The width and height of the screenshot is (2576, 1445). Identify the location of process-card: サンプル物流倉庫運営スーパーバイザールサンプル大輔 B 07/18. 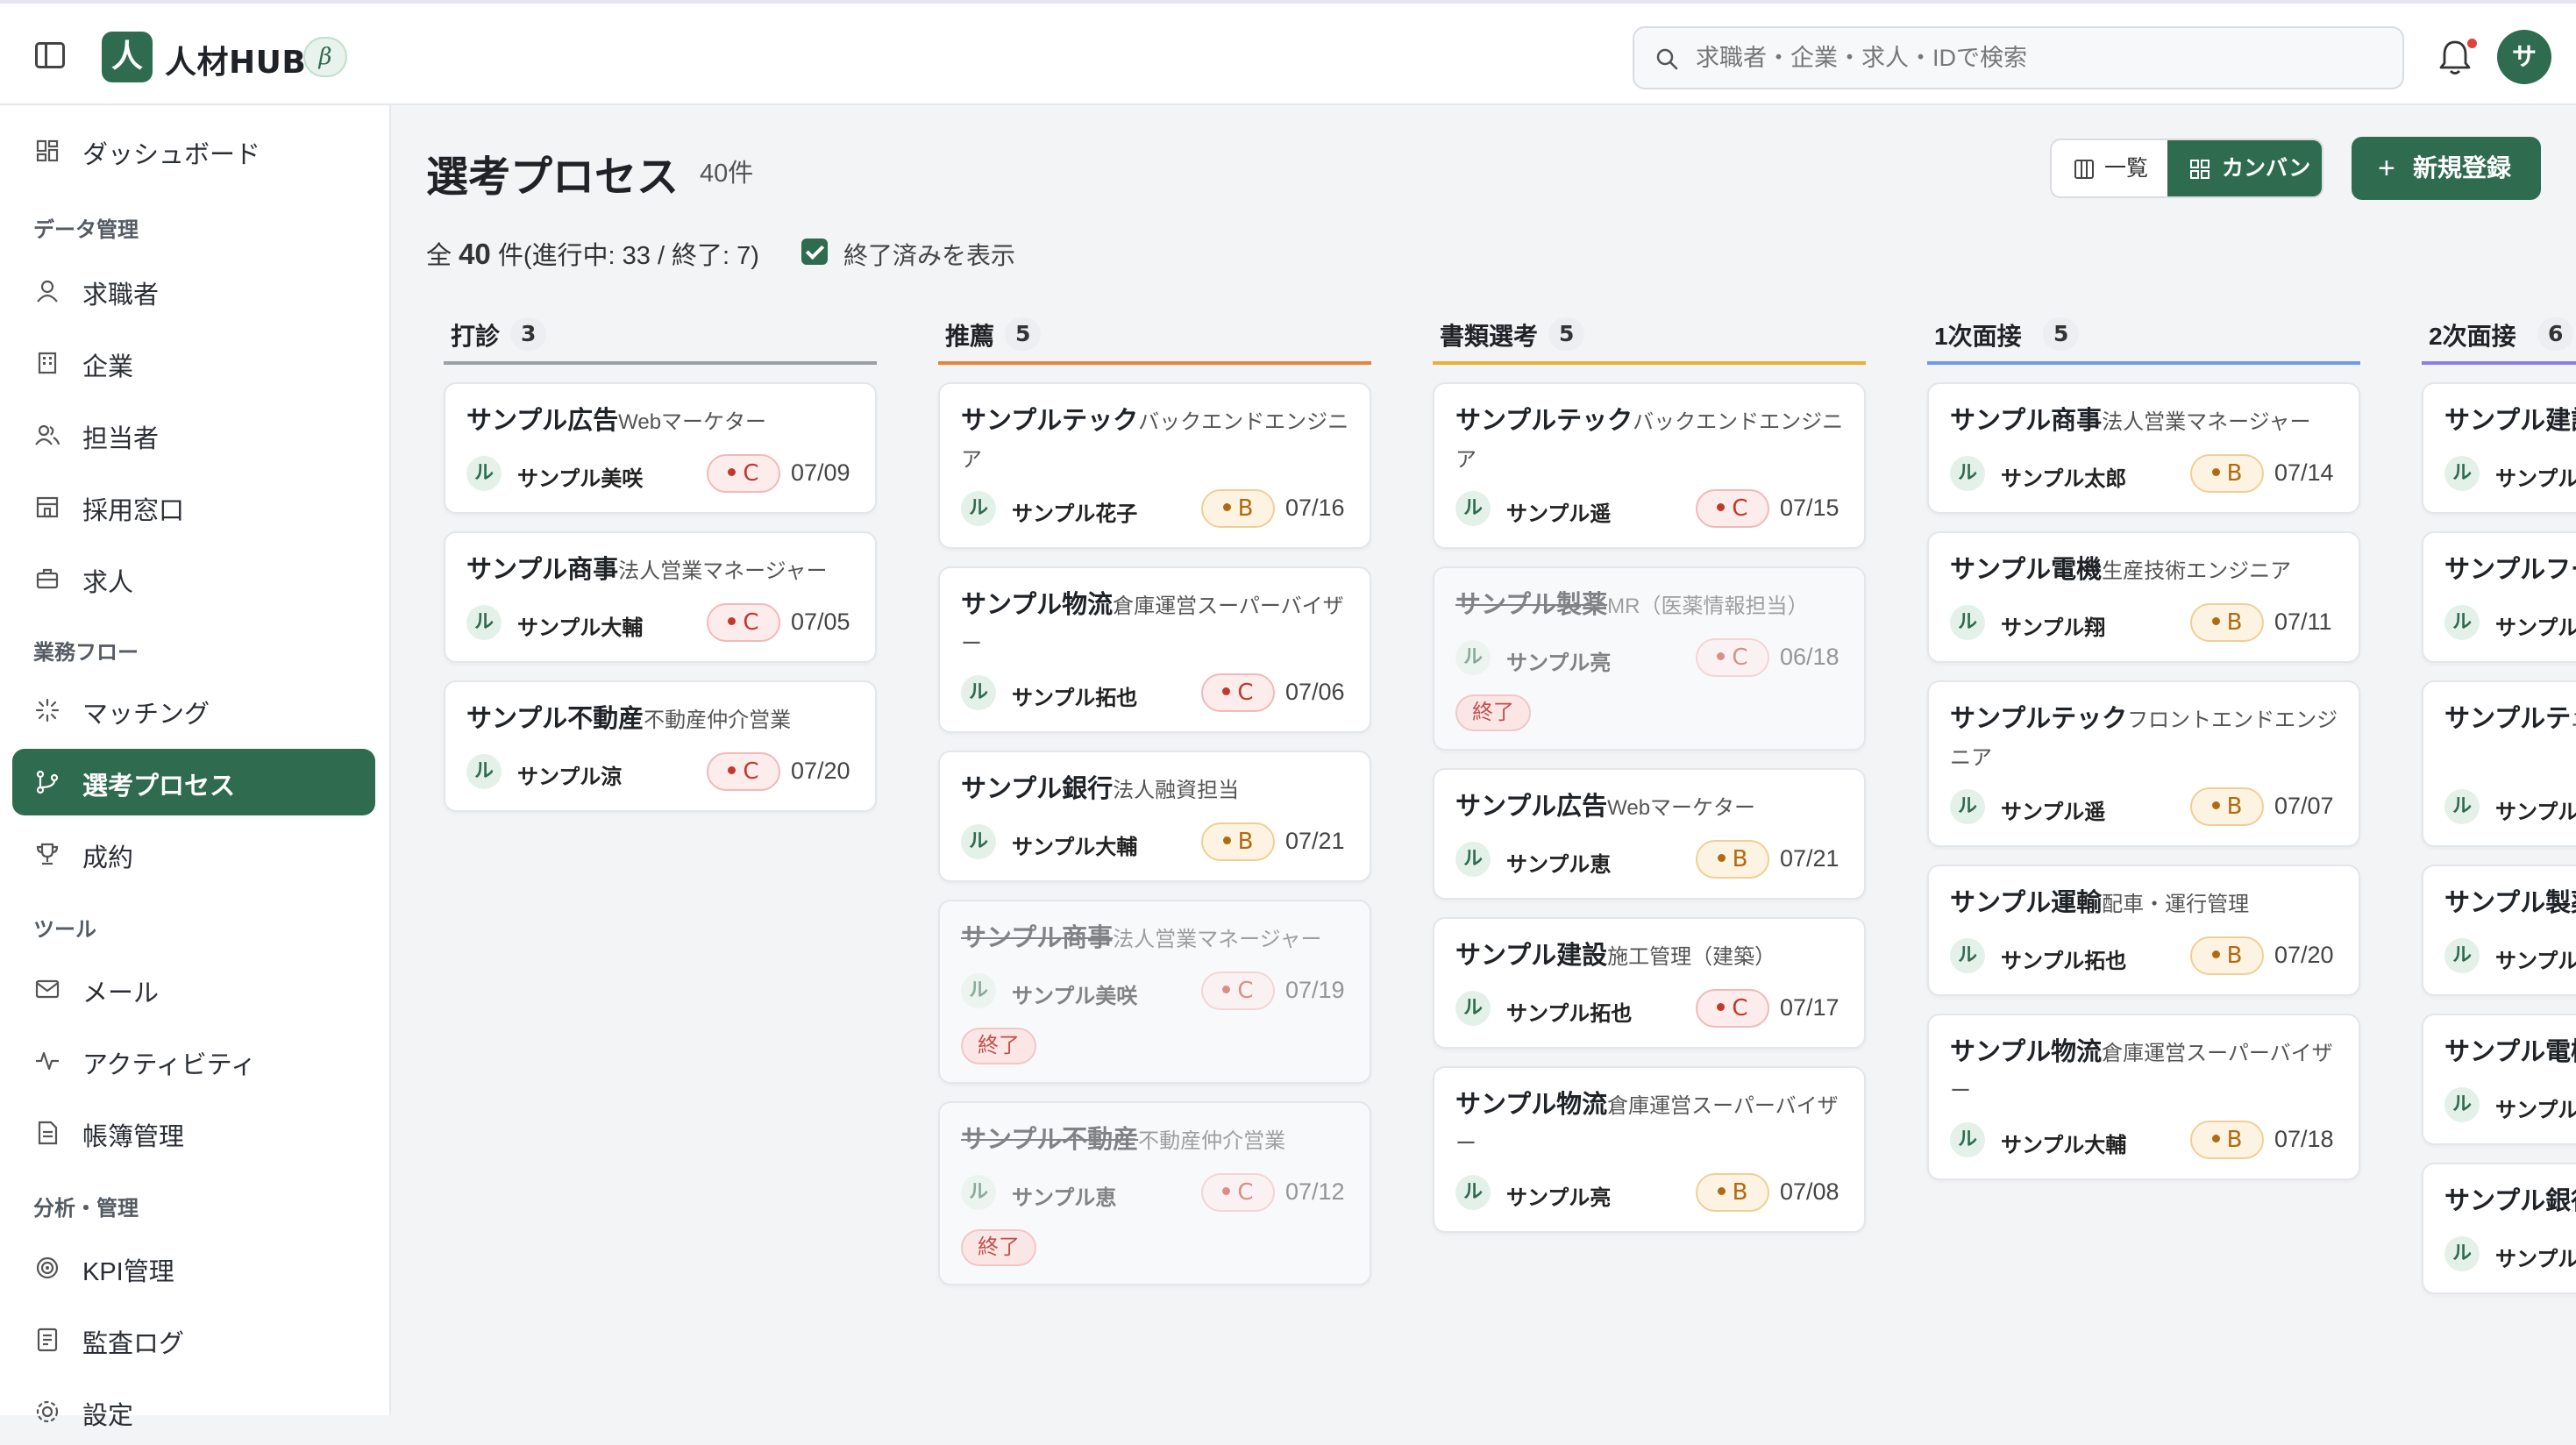
(2143, 1097).